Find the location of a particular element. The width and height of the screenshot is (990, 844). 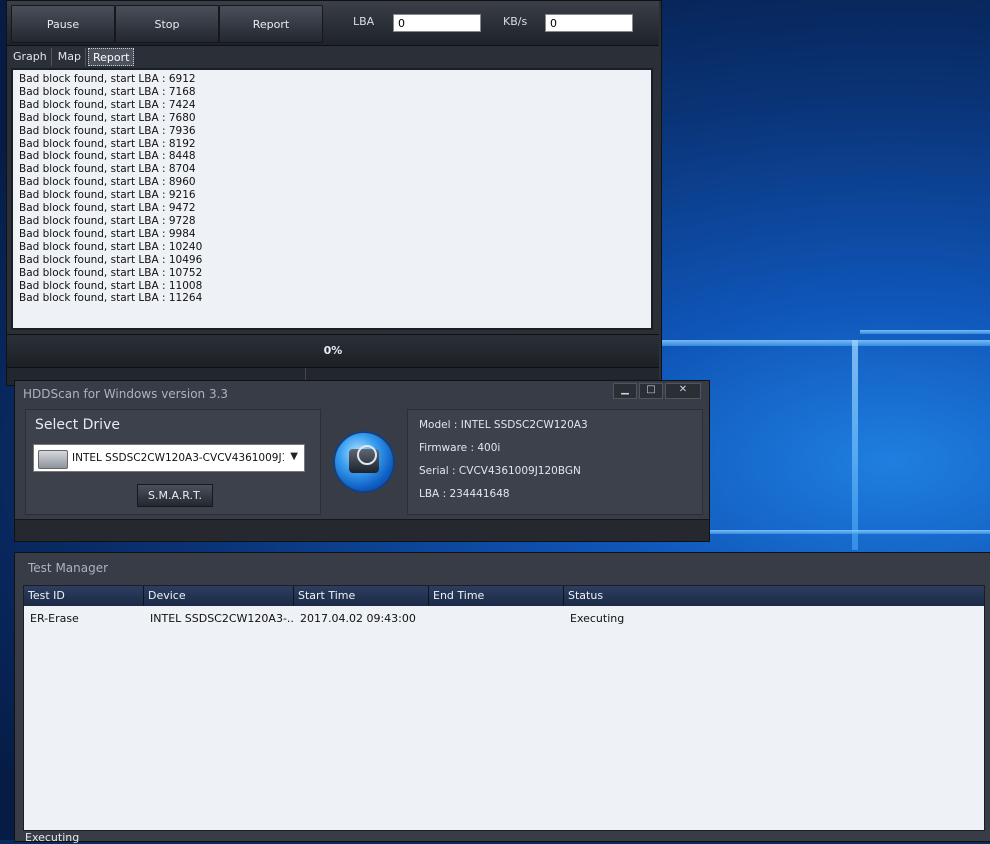

close-button: ✕ is located at coordinates (683, 391).